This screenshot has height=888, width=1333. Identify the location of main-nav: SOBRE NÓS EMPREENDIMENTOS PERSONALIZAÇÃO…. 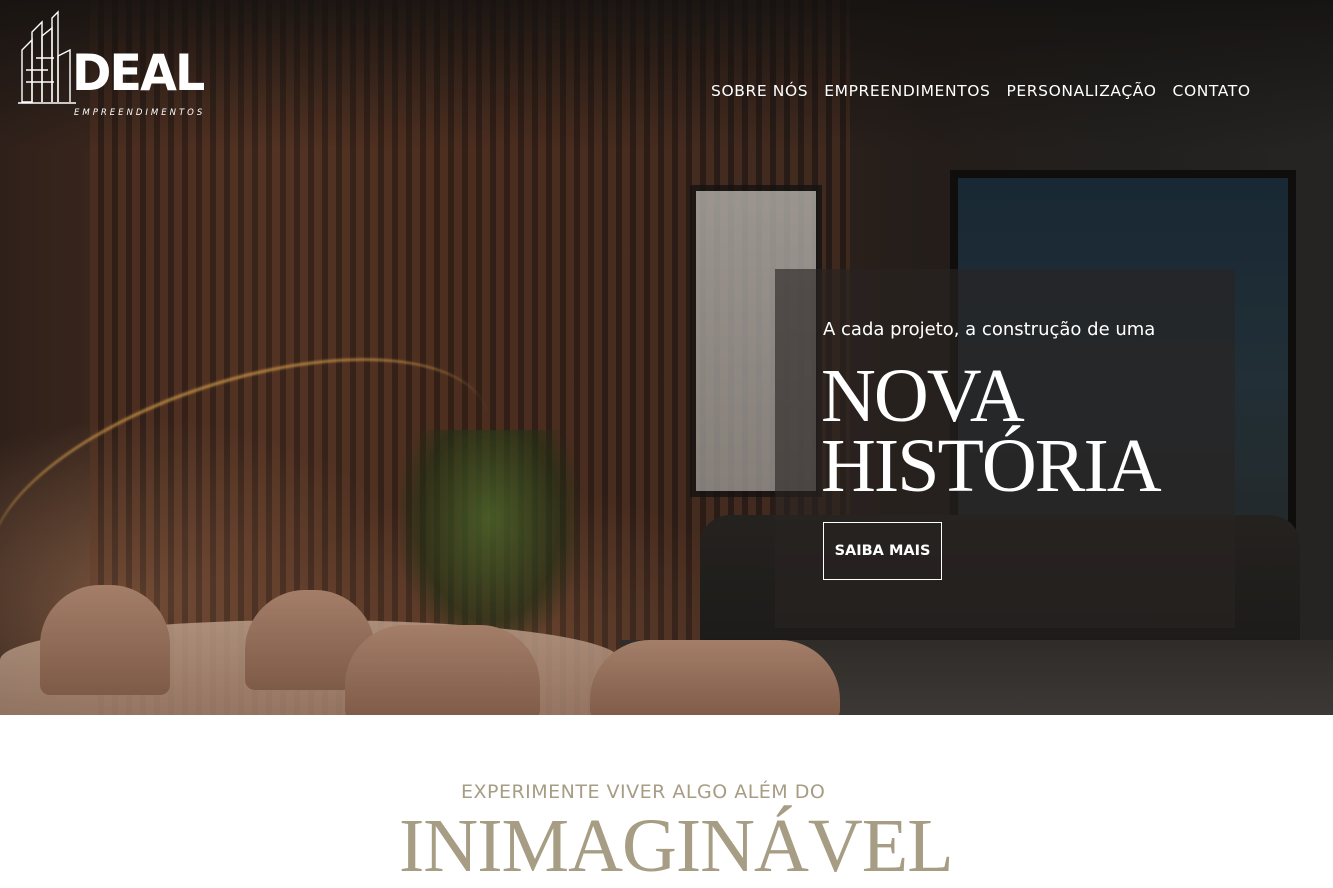
(981, 91).